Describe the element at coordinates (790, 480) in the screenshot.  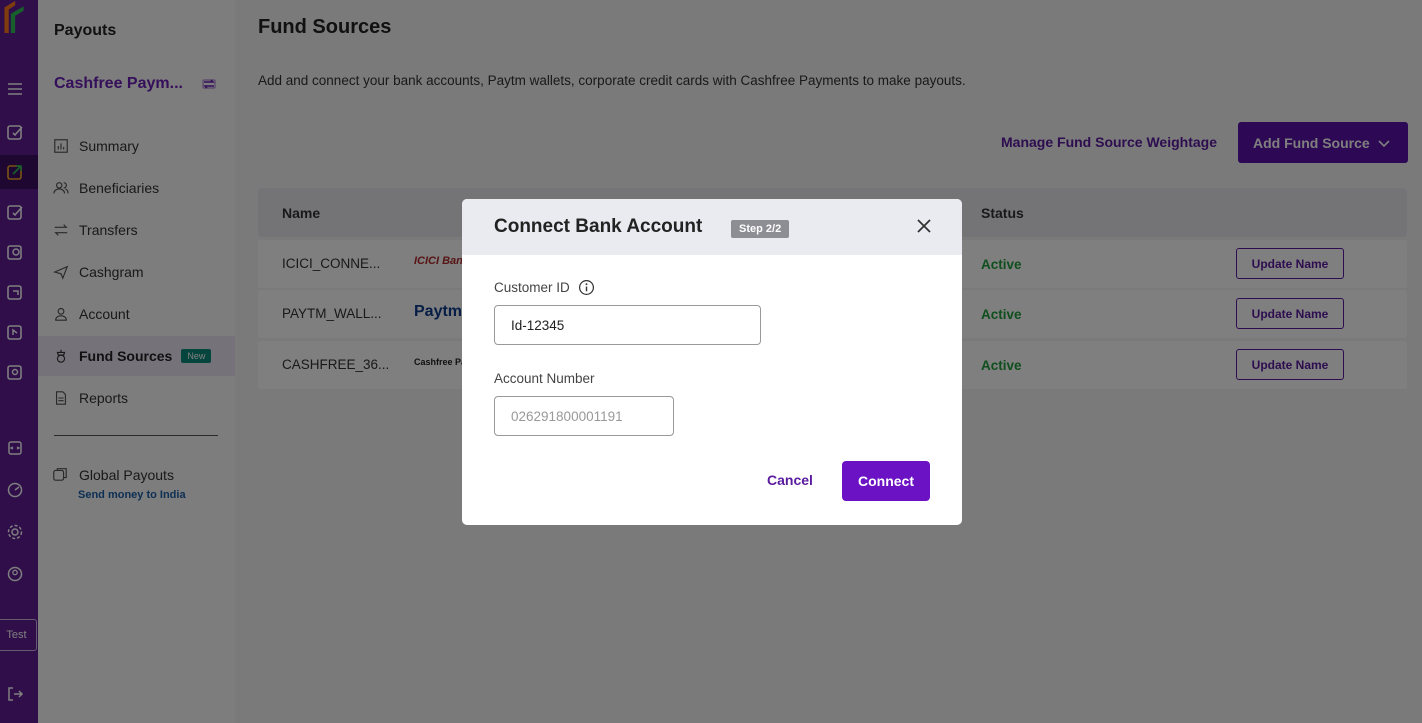
I see `cancel-button: Cancel` at that location.